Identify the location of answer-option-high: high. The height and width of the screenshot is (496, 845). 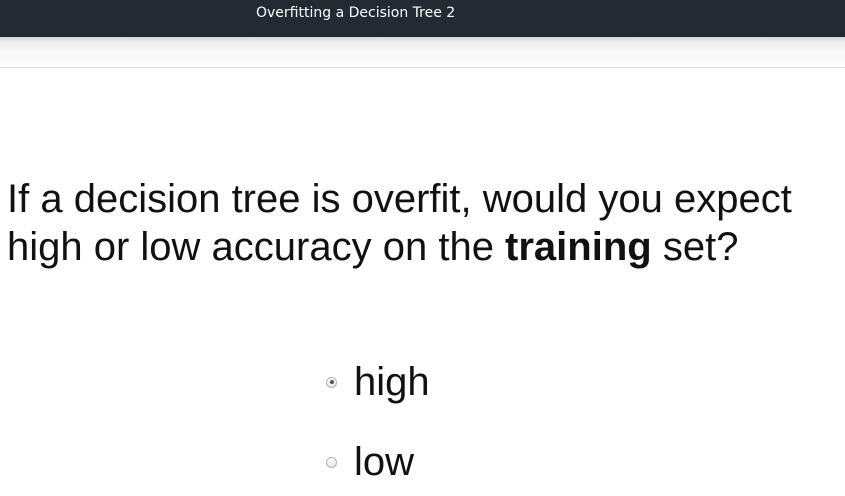
(378, 382).